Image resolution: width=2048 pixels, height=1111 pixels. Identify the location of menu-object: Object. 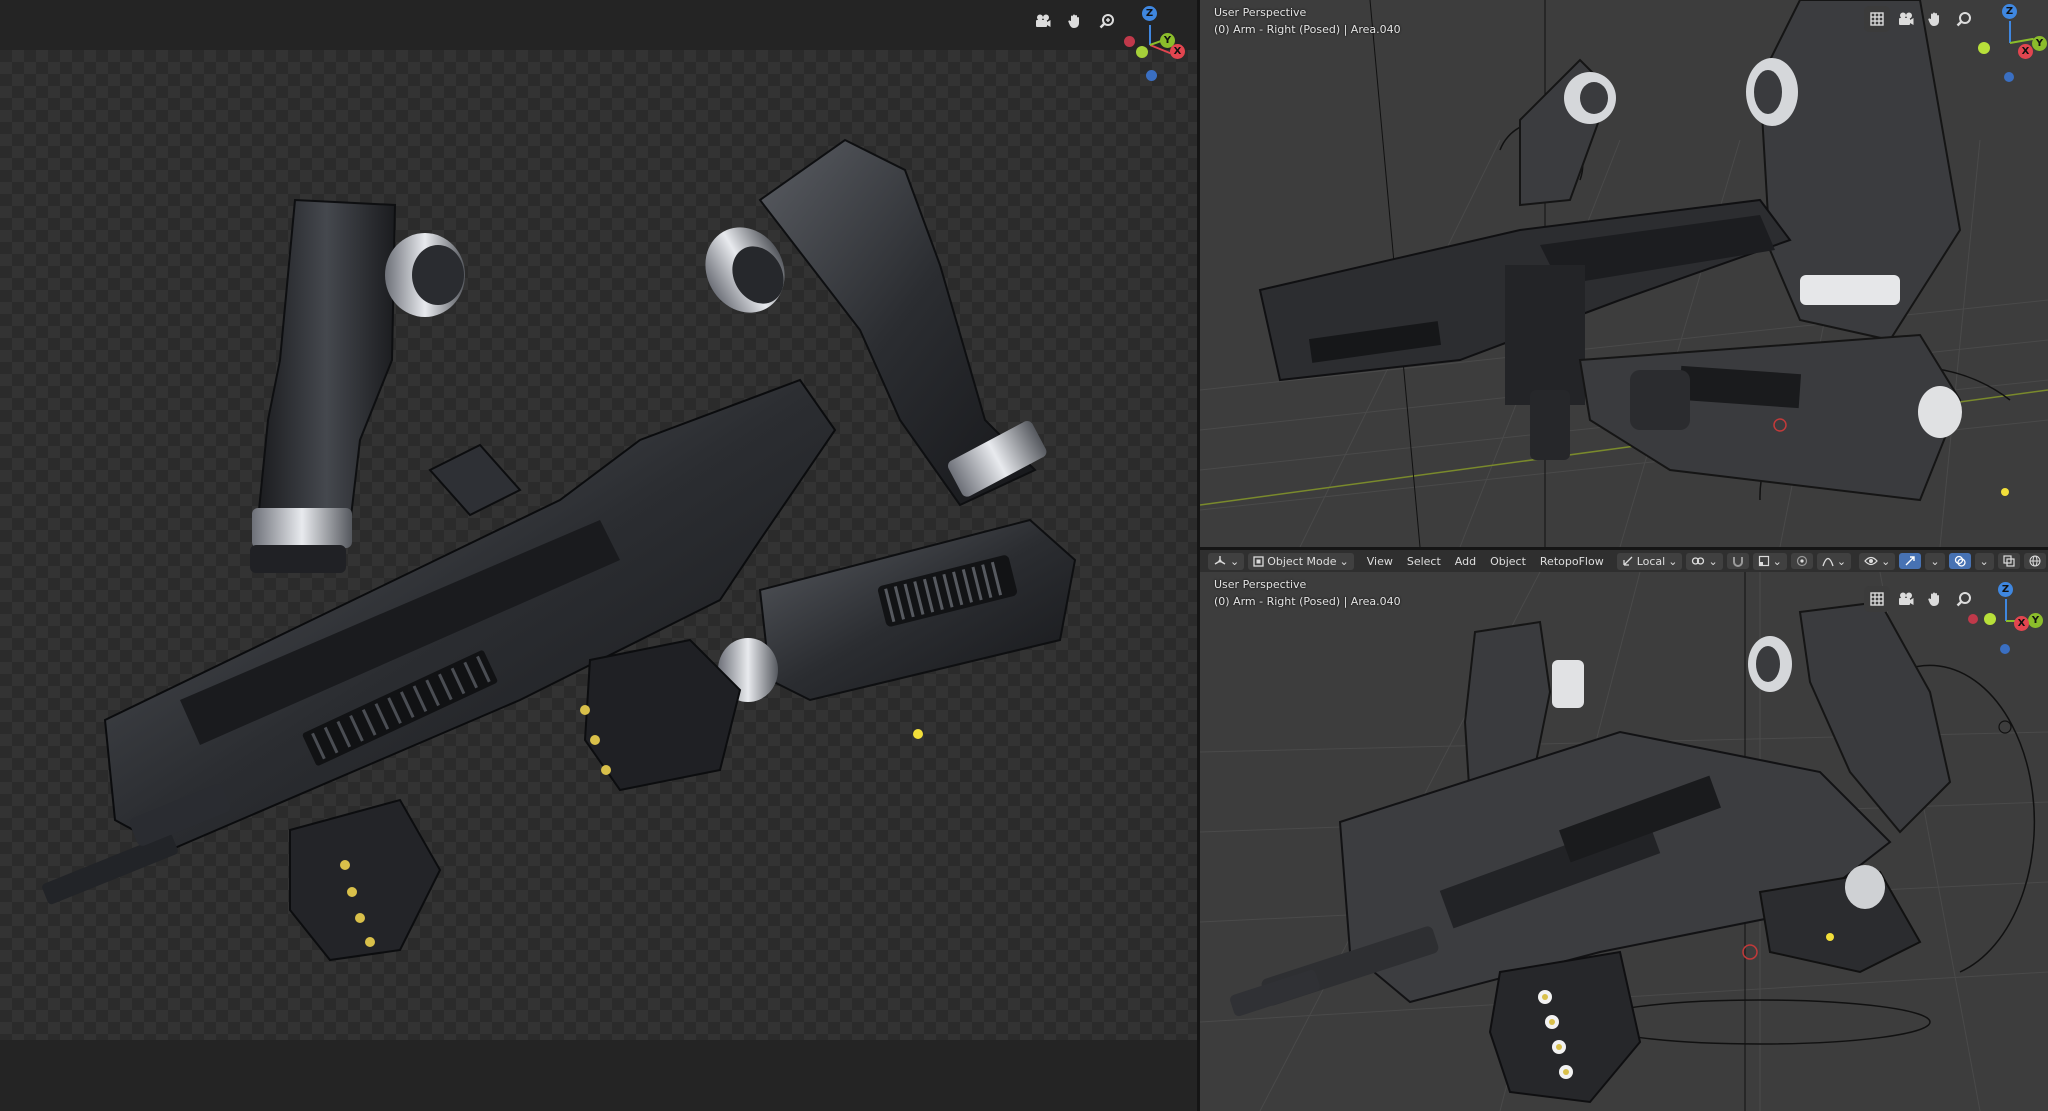
(1508, 561).